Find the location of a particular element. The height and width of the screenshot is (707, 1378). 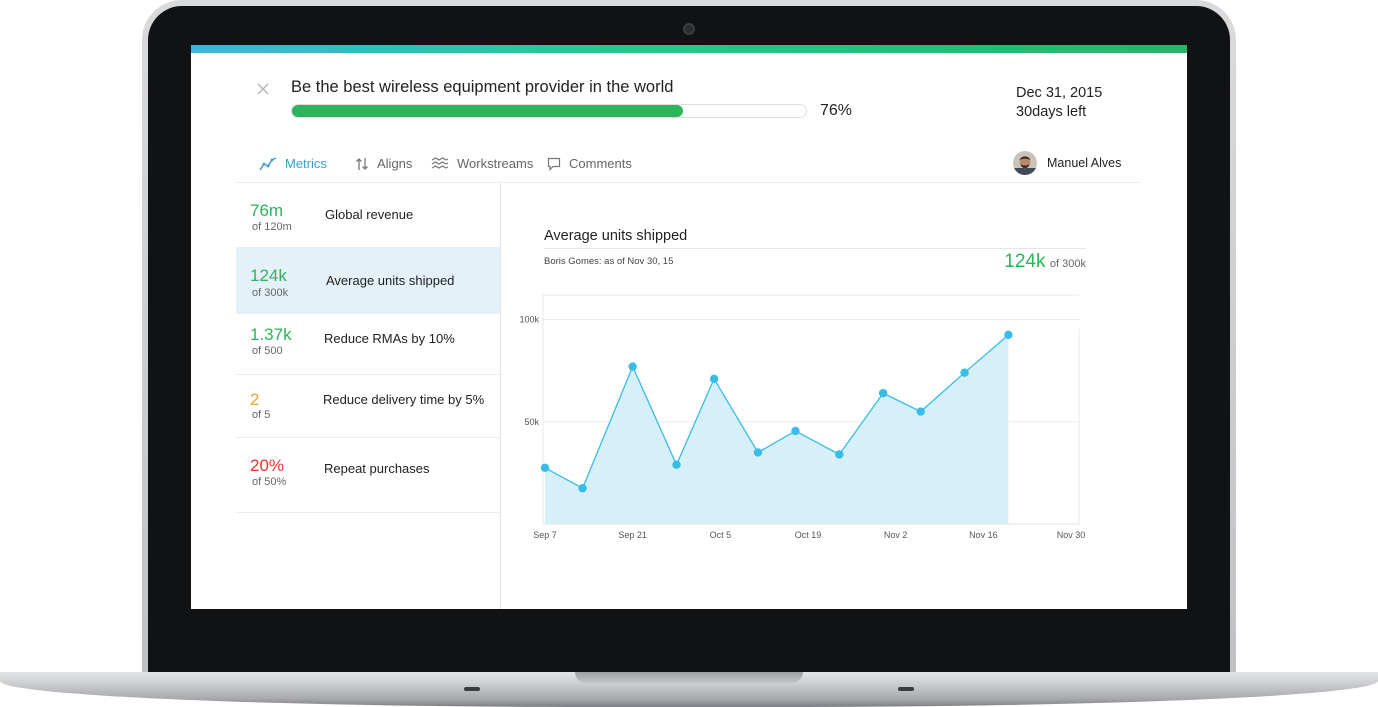

x-tick-label: Nov 16 is located at coordinates (983, 535).